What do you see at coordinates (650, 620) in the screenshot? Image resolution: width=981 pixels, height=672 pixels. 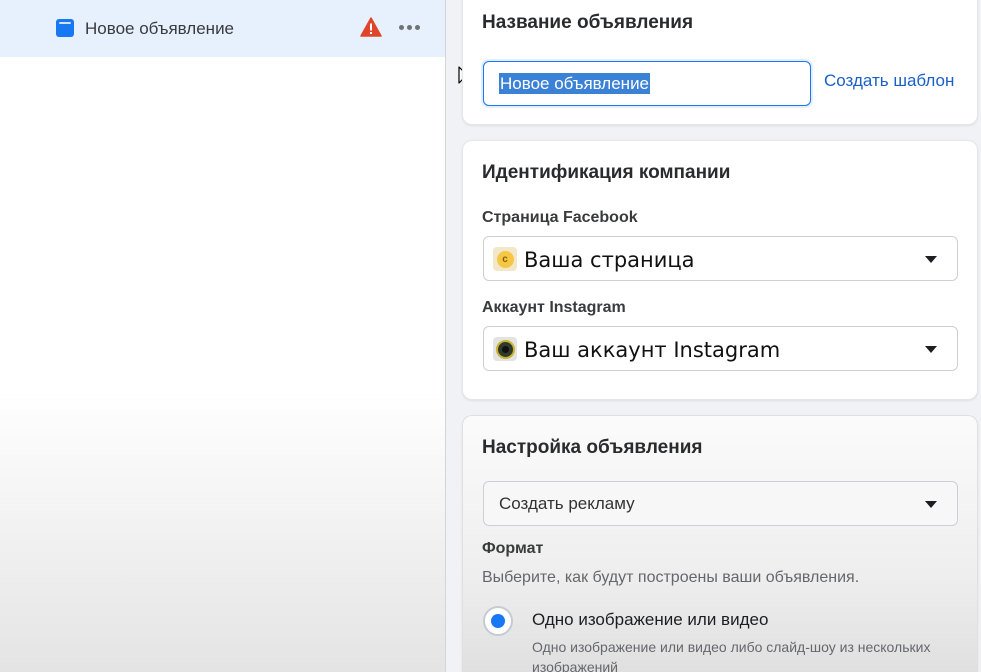 I see `single-image-option-label: Одно изображение или видео` at bounding box center [650, 620].